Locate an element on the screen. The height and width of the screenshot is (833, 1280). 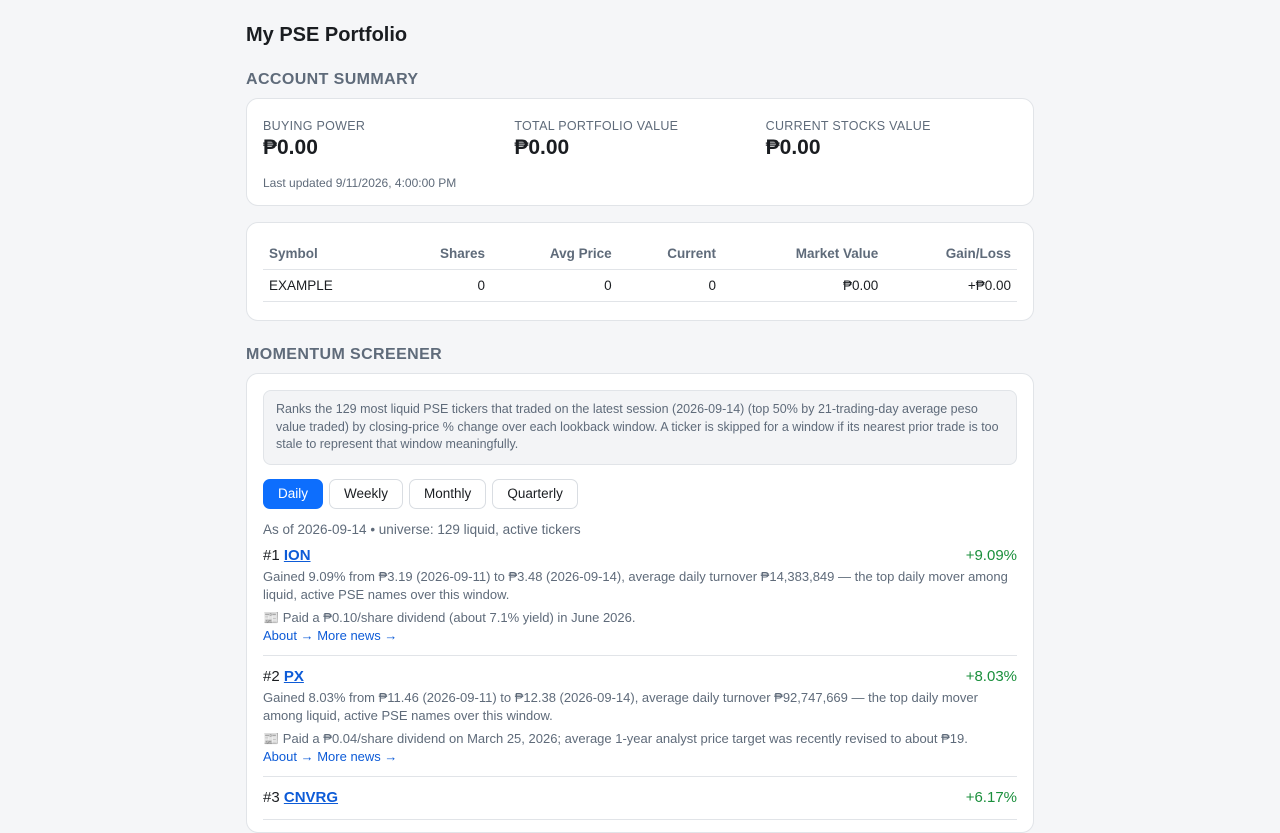
mover-rank: #3 is located at coordinates (271, 797).